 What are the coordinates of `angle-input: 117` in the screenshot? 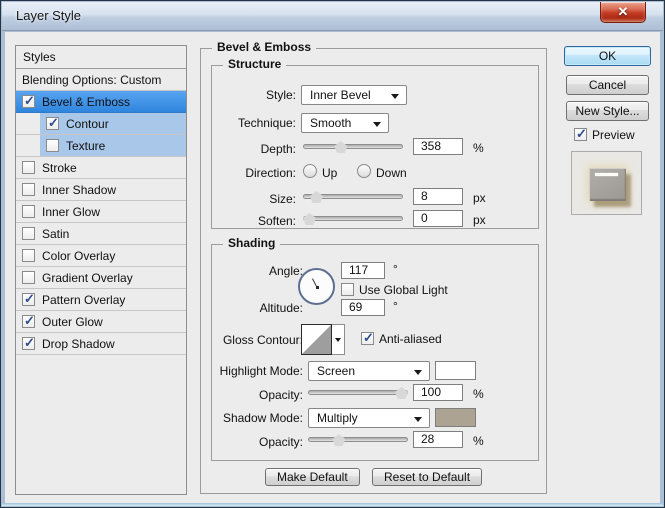 It's located at (363, 270).